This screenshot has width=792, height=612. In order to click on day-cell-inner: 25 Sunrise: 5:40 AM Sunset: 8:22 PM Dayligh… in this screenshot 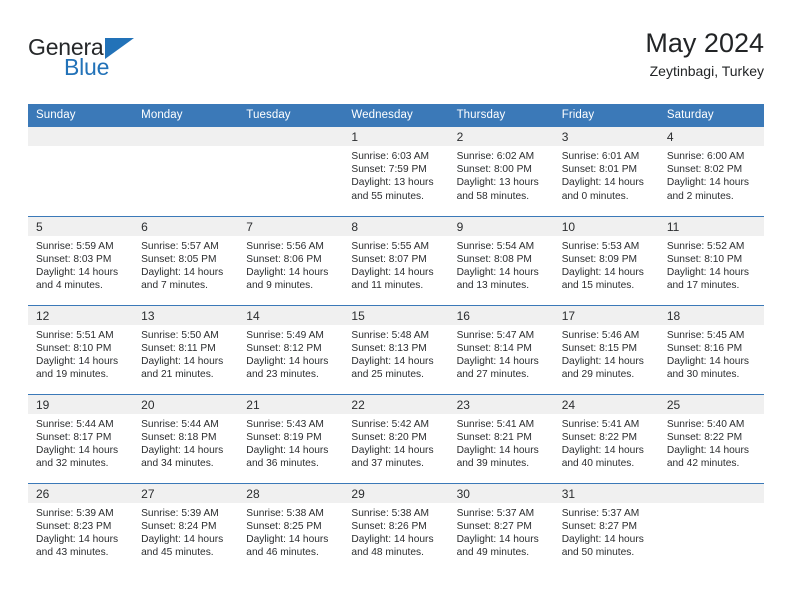, I will do `click(711, 438)`.